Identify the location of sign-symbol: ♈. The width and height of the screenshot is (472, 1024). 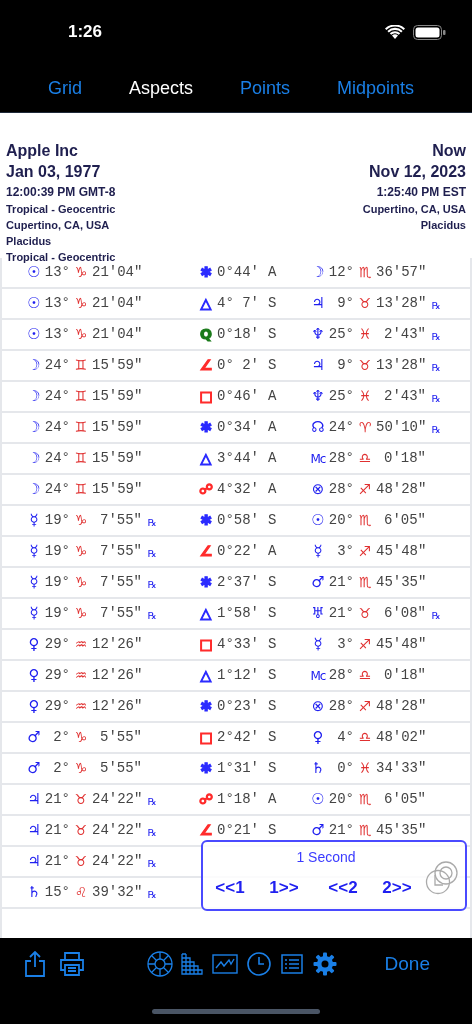
(365, 427).